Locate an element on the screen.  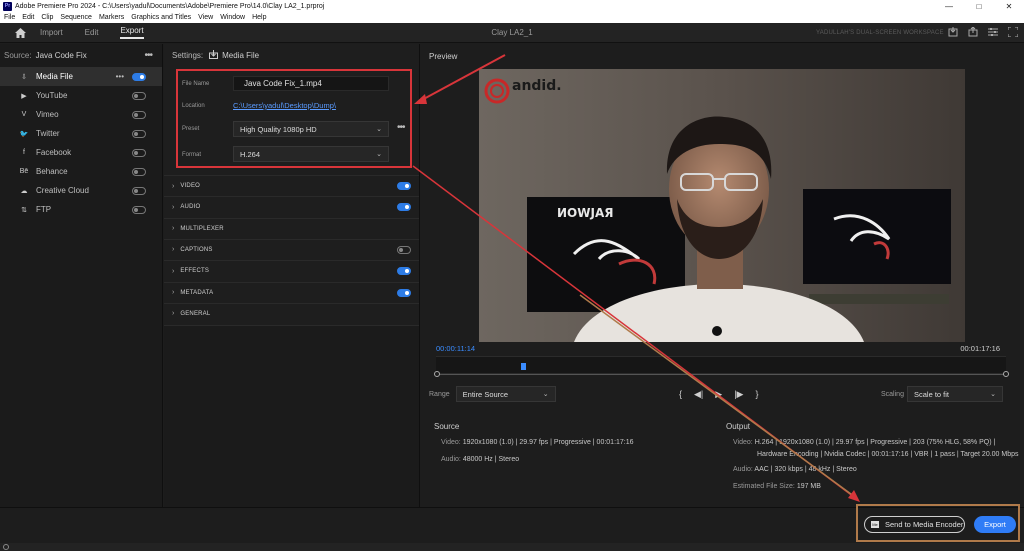
output-audio-value: AAC | 320 kbps | 48 kHz | Stereo is located at coordinates (805, 469).